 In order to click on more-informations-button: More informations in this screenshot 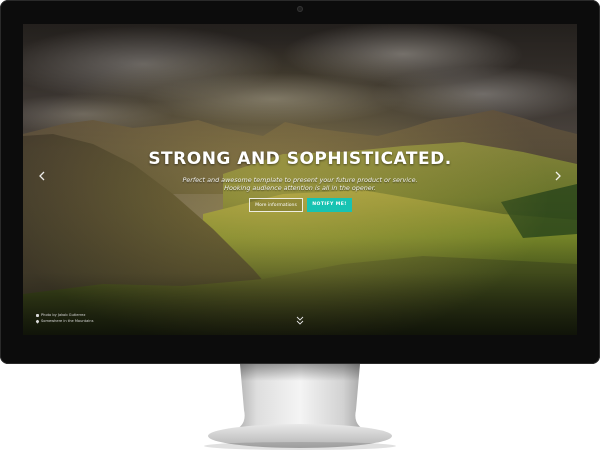, I will do `click(276, 205)`.